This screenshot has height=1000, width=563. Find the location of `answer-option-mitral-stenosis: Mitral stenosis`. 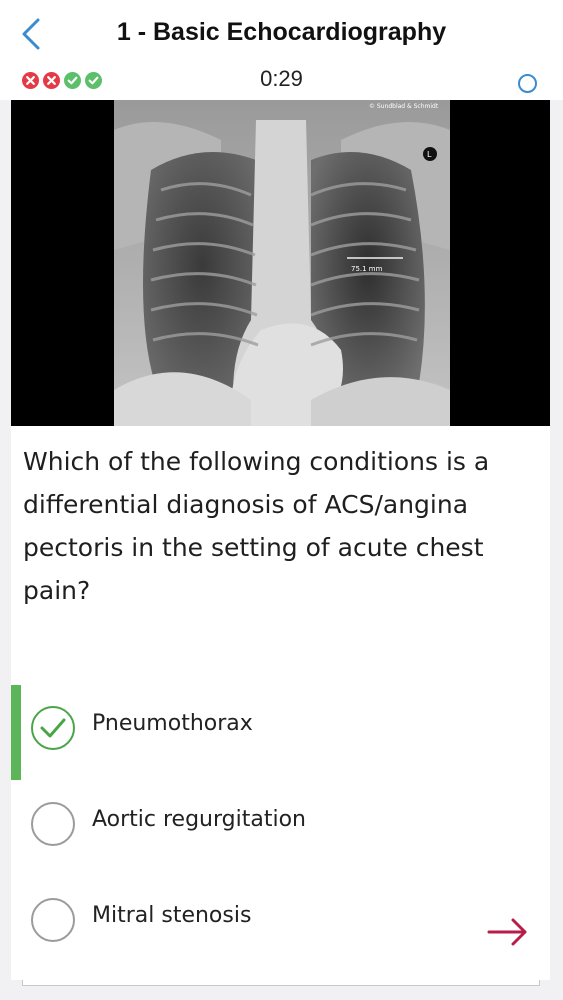

answer-option-mitral-stenosis: Mitral stenosis is located at coordinates (280, 922).